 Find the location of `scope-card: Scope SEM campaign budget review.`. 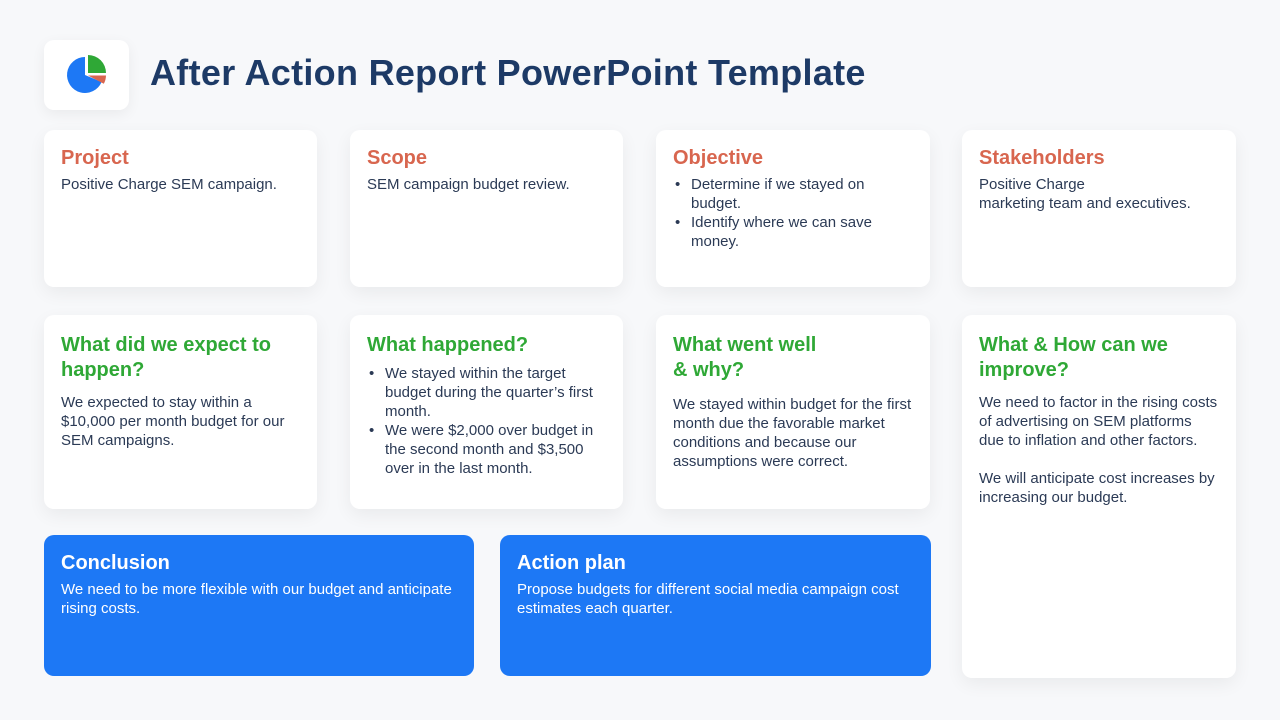

scope-card: Scope SEM campaign budget review. is located at coordinates (486, 208).